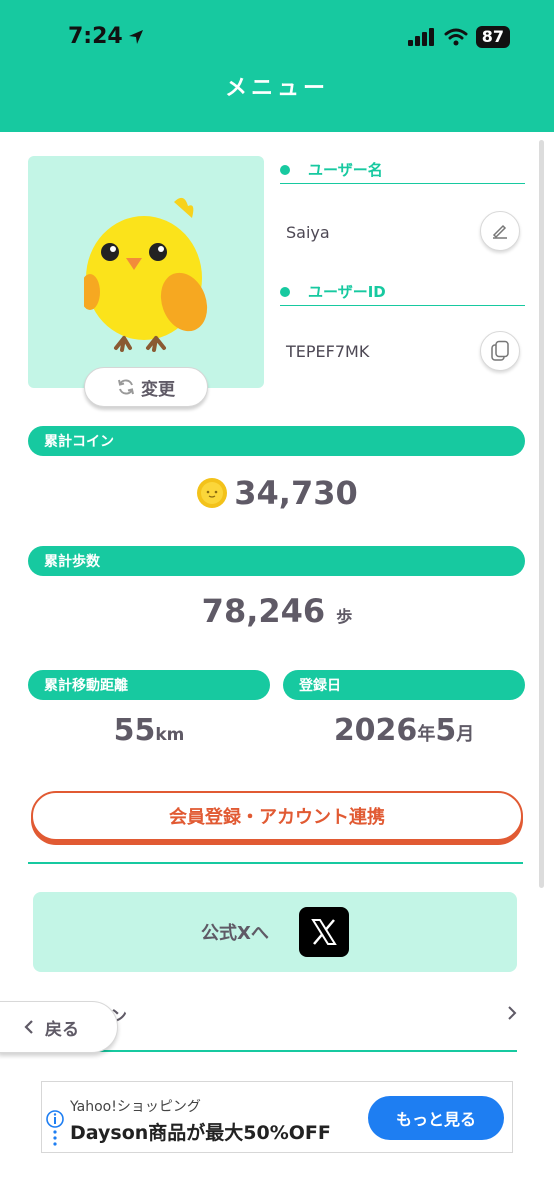 The width and height of the screenshot is (554, 1200). I want to click on ad-cta-button: もっと見る, so click(436, 1118).